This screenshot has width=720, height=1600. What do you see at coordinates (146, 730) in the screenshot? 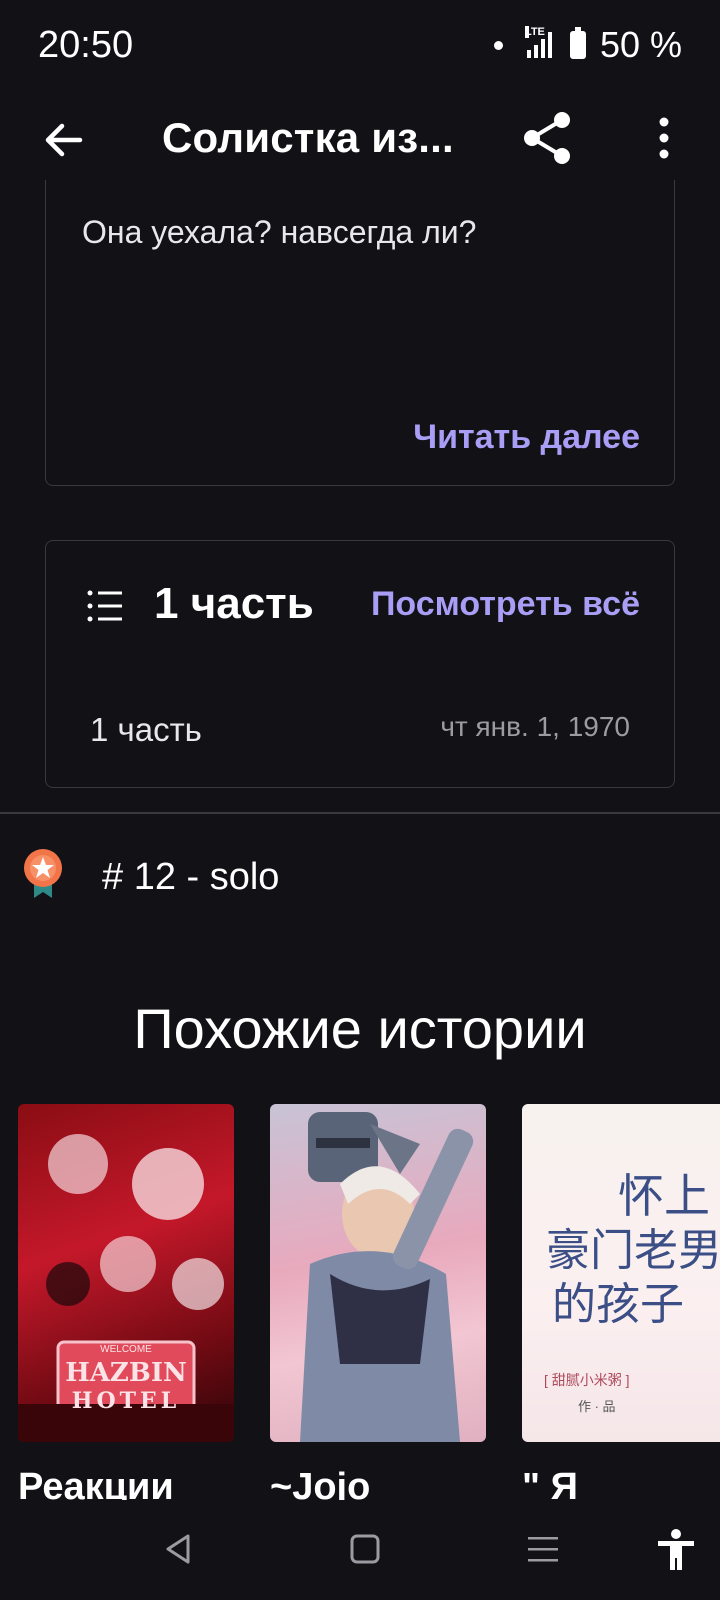
I see `part-item-name: 1 часть` at bounding box center [146, 730].